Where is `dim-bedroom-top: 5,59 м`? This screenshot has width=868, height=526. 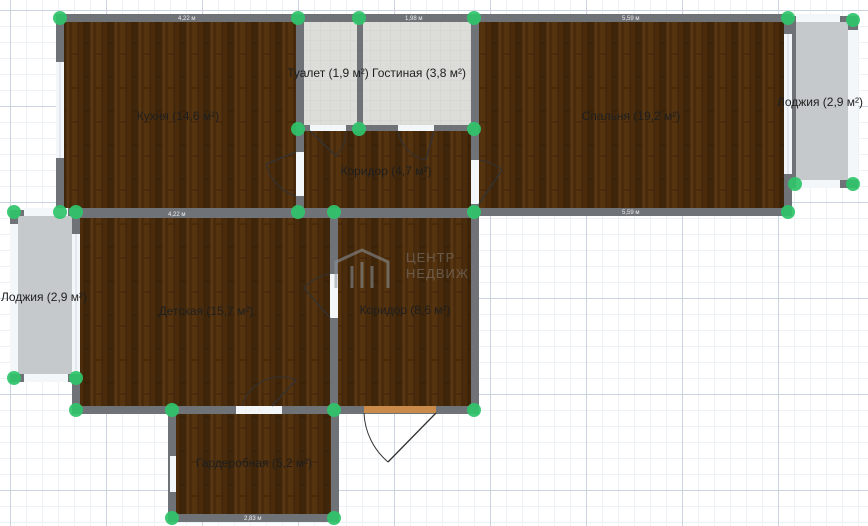
dim-bedroom-top: 5,59 м is located at coordinates (630, 19).